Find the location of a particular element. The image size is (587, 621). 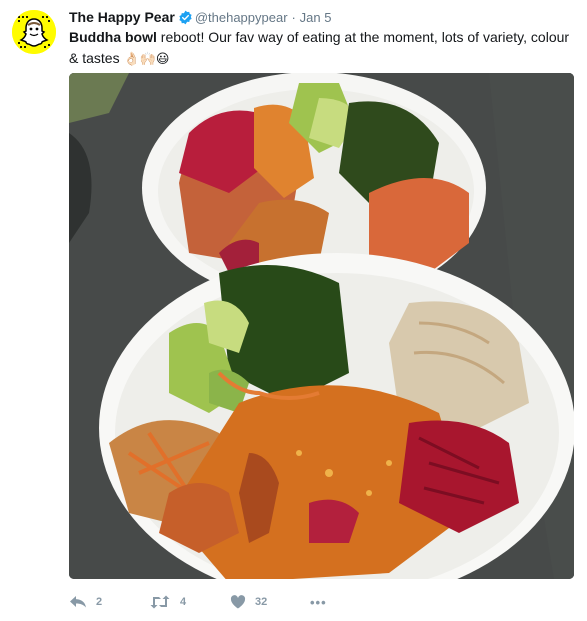

like-button: 32 is located at coordinates (270, 602).